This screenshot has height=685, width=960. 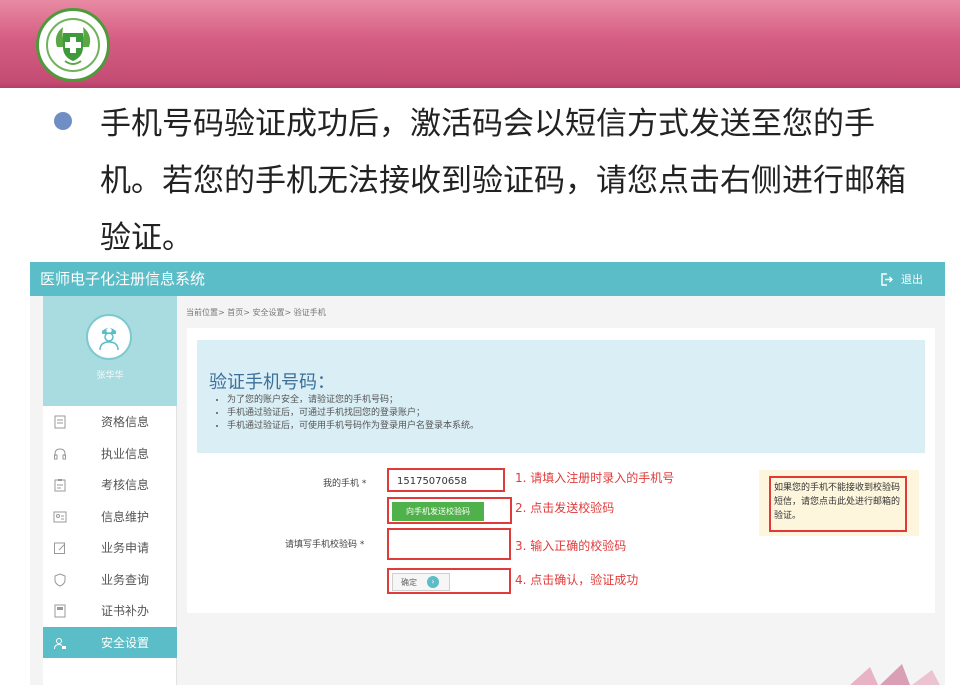 What do you see at coordinates (912, 279) in the screenshot?
I see `logout-label: 退出` at bounding box center [912, 279].